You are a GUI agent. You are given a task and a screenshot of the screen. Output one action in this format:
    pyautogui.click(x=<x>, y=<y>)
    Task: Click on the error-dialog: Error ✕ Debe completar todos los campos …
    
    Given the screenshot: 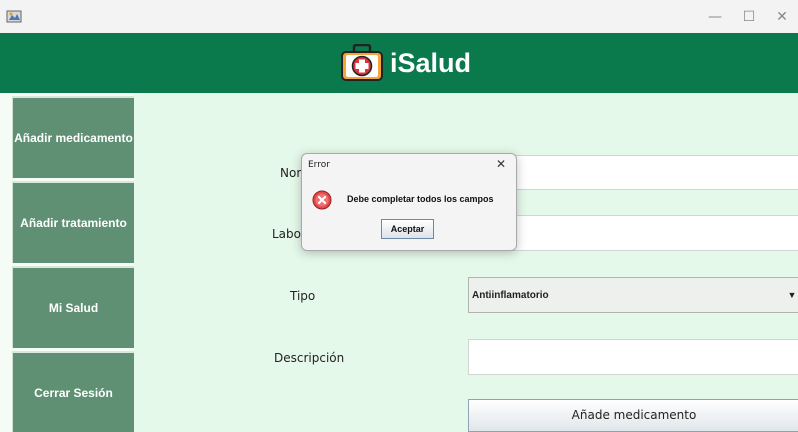 What is the action you would take?
    pyautogui.click(x=409, y=202)
    